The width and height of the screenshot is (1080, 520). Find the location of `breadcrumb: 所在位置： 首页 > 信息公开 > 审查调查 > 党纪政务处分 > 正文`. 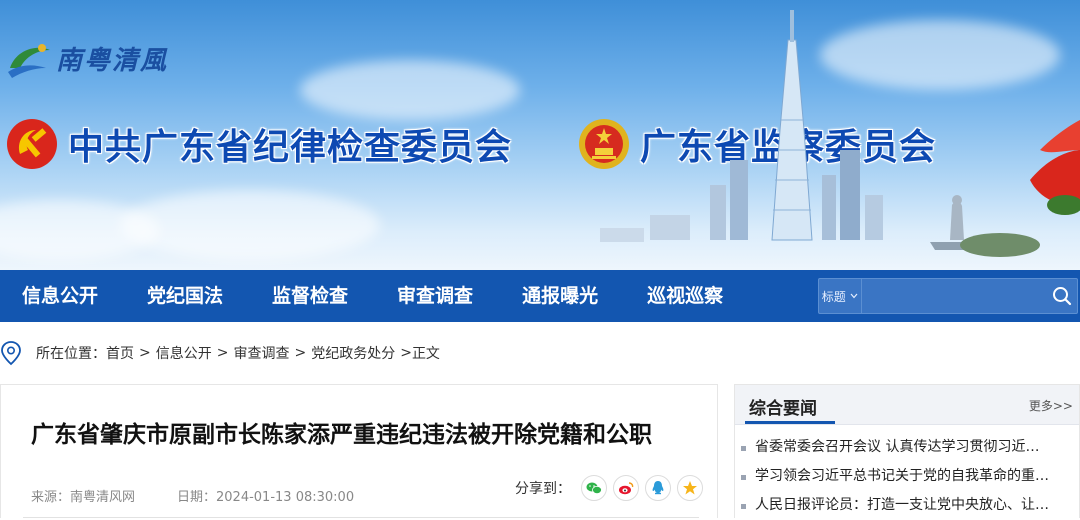

breadcrumb: 所在位置： 首页 > 信息公开 > 审查调查 > 党纪政务处分 > 正文 is located at coordinates (540, 353).